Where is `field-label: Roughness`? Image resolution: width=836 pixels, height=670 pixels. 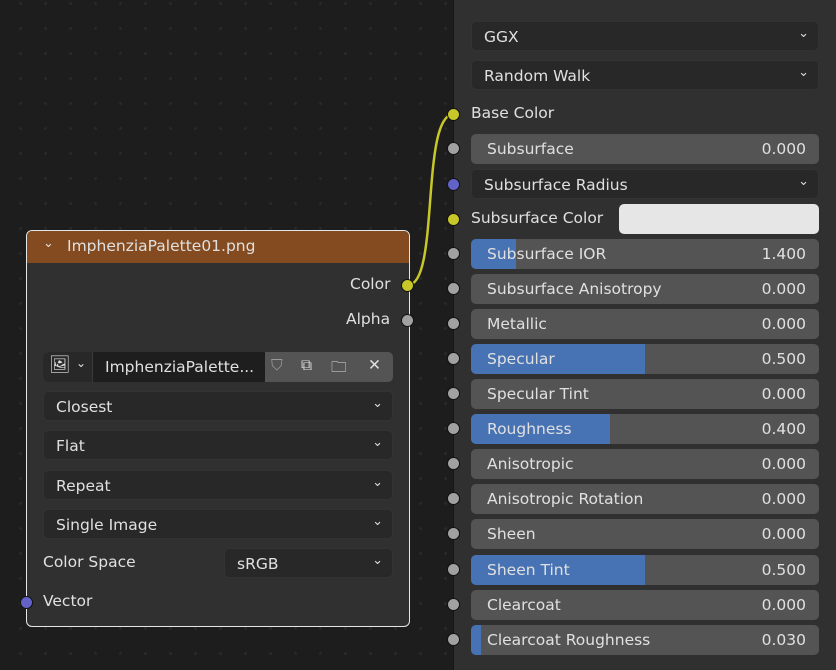 field-label: Roughness is located at coordinates (529, 429).